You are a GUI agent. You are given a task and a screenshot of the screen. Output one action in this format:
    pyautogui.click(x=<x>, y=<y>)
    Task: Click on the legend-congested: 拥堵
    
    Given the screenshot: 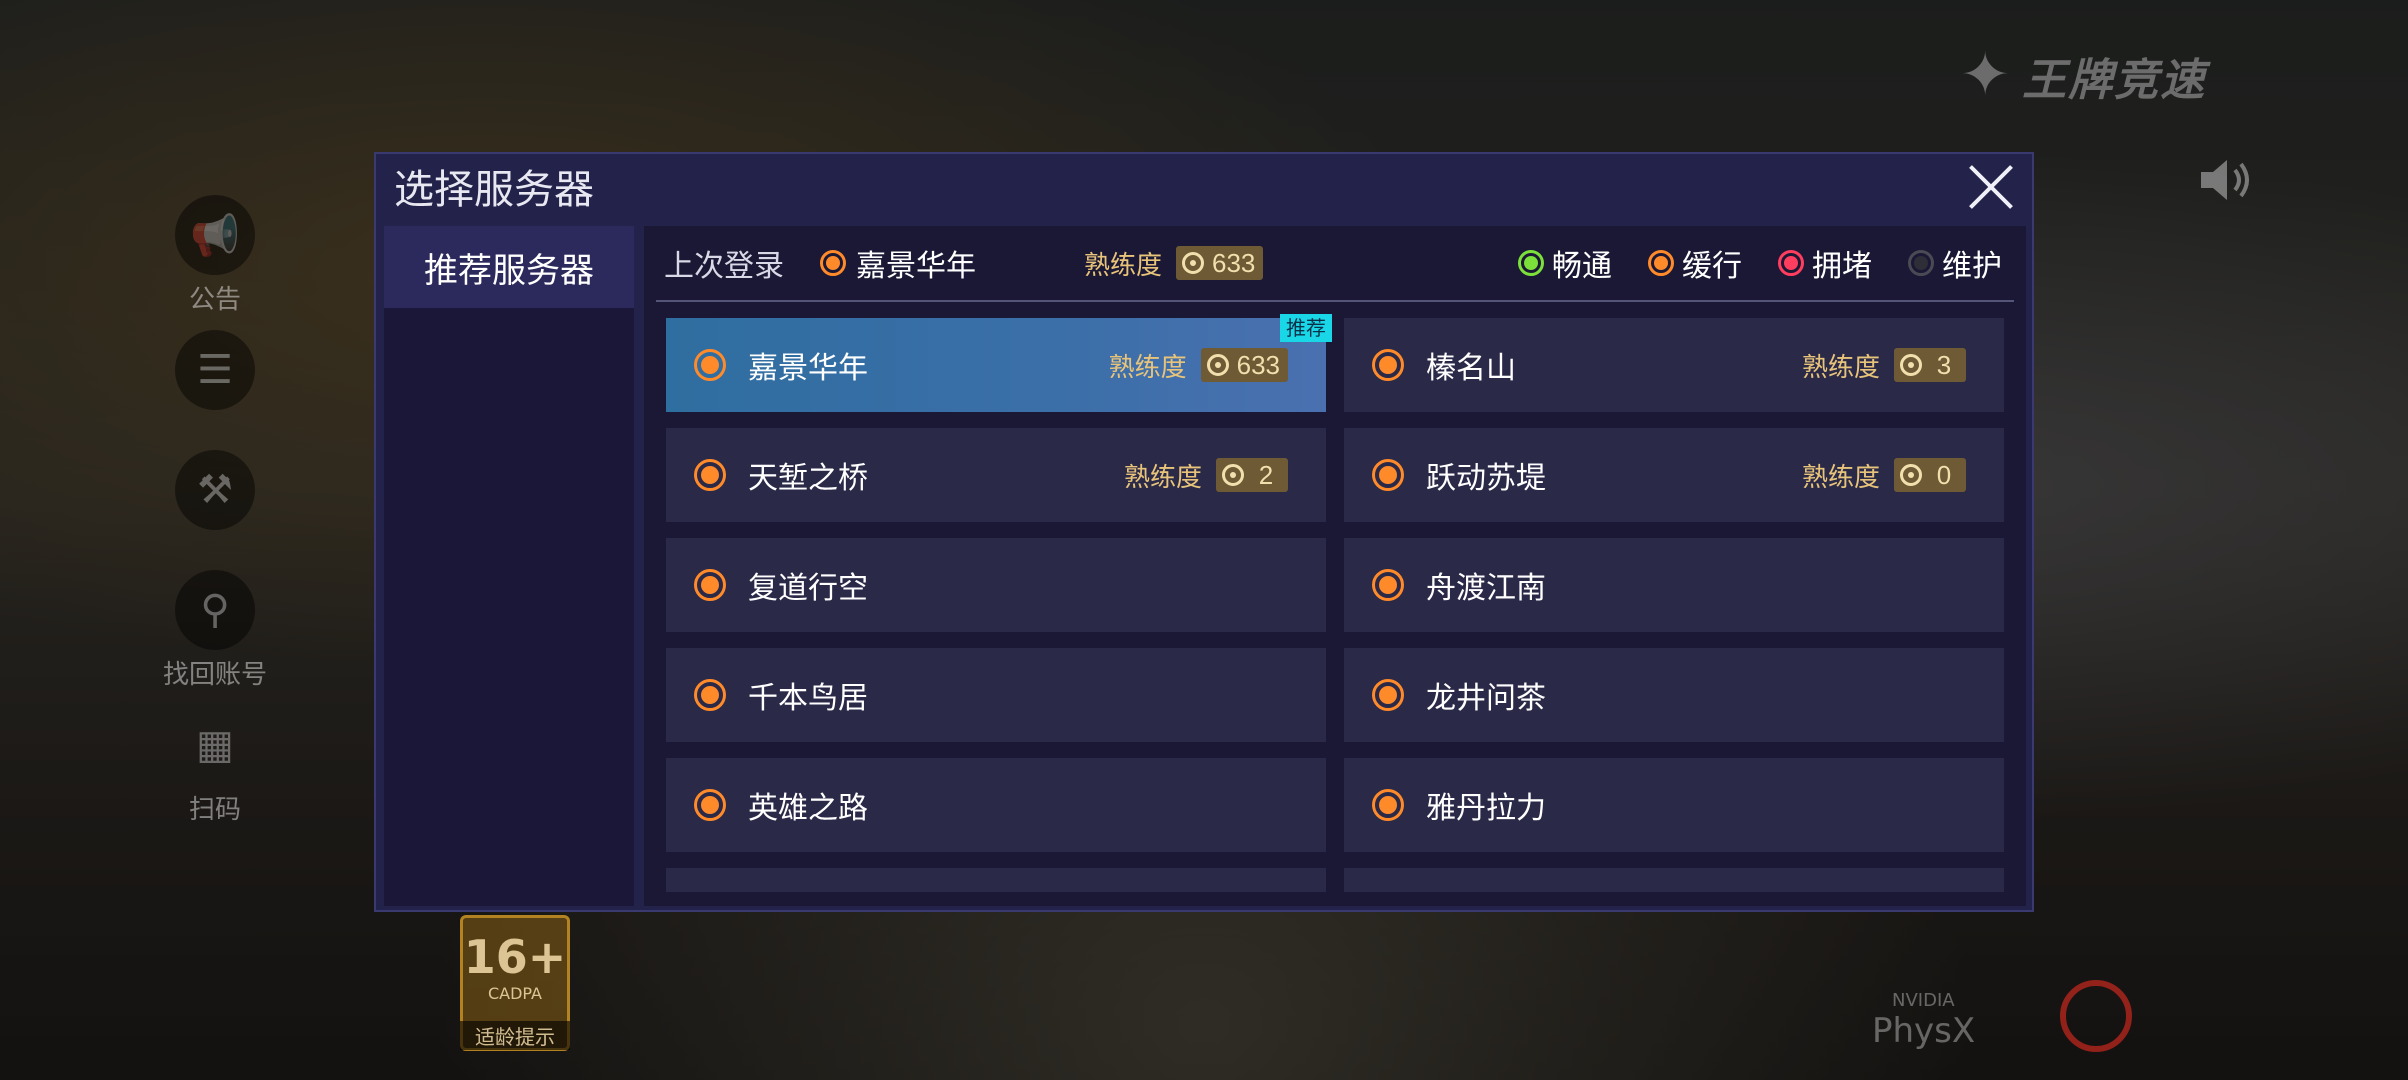 What is the action you would take?
    pyautogui.click(x=1825, y=263)
    